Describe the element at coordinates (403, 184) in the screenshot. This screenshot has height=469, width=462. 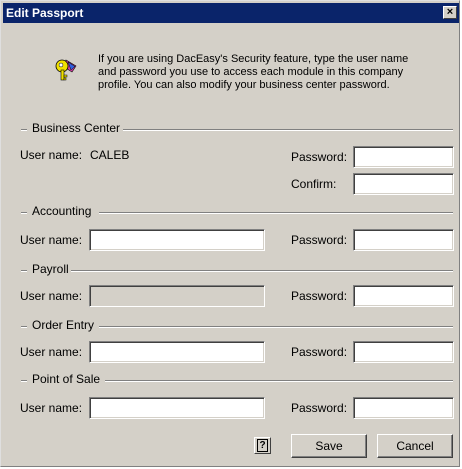
I see `business-center-confirm-field` at that location.